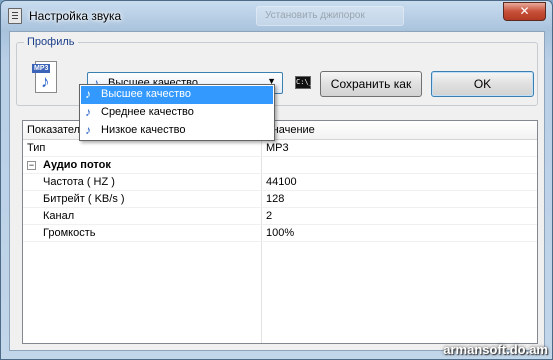  I want to click on property-name: Громкость, so click(69, 233).